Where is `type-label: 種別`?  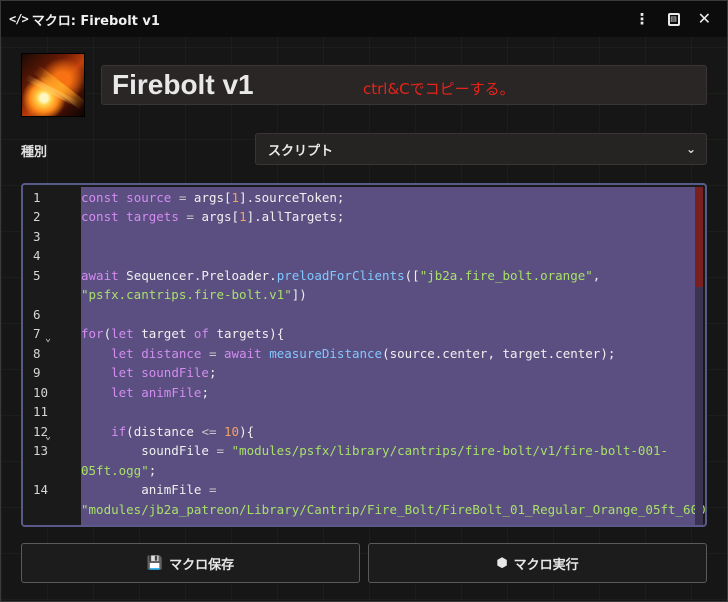 type-label: 種別 is located at coordinates (34, 152).